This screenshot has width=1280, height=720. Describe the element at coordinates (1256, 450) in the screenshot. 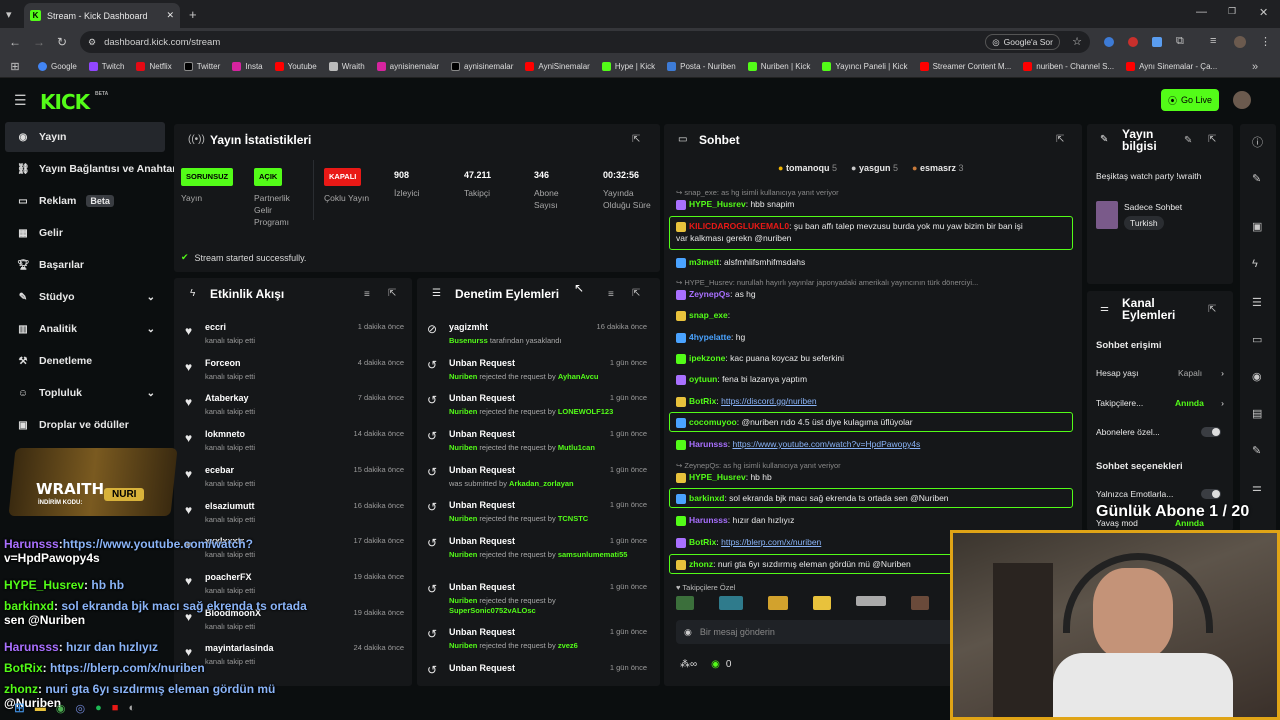

I see `wrench-icon: ✎` at that location.